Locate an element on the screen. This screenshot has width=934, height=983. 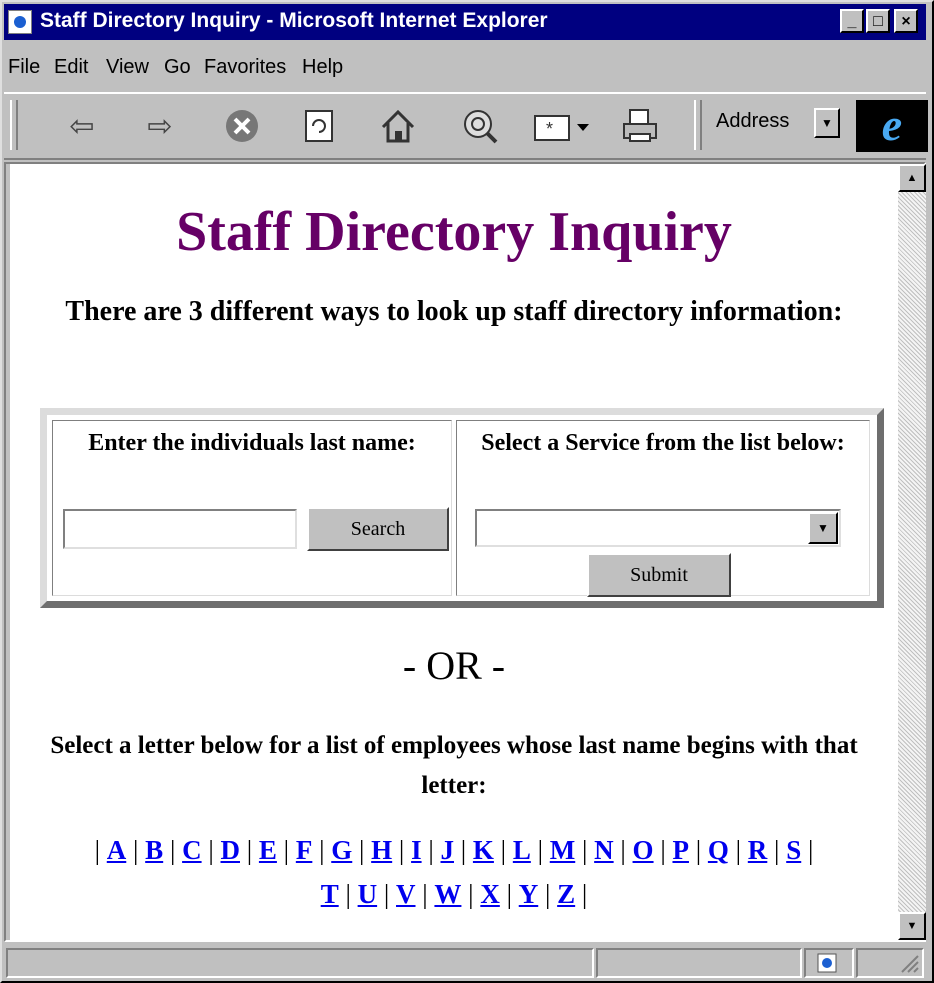
maximize-button: □ is located at coordinates (878, 21).